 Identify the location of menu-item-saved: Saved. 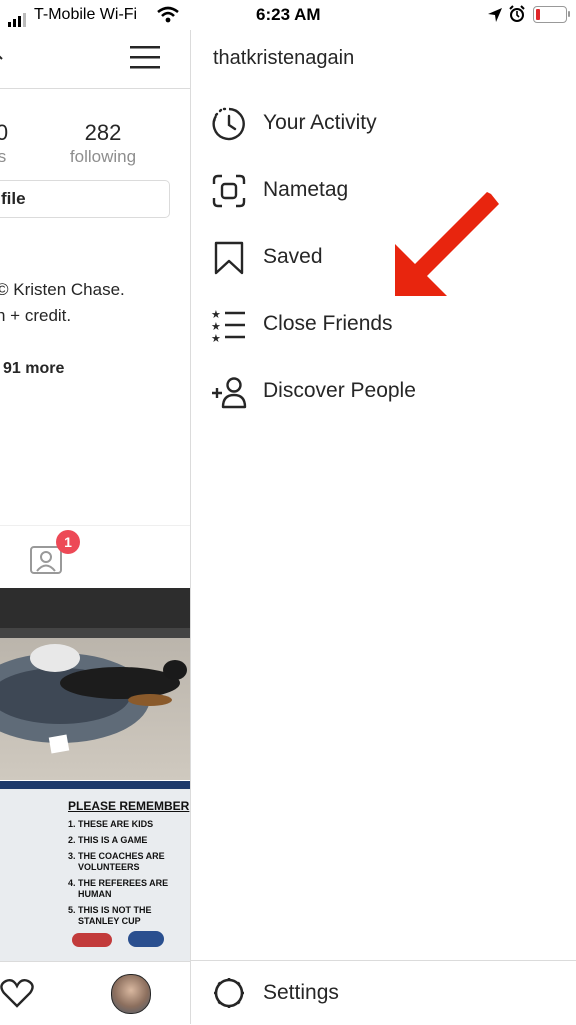
(383, 257).